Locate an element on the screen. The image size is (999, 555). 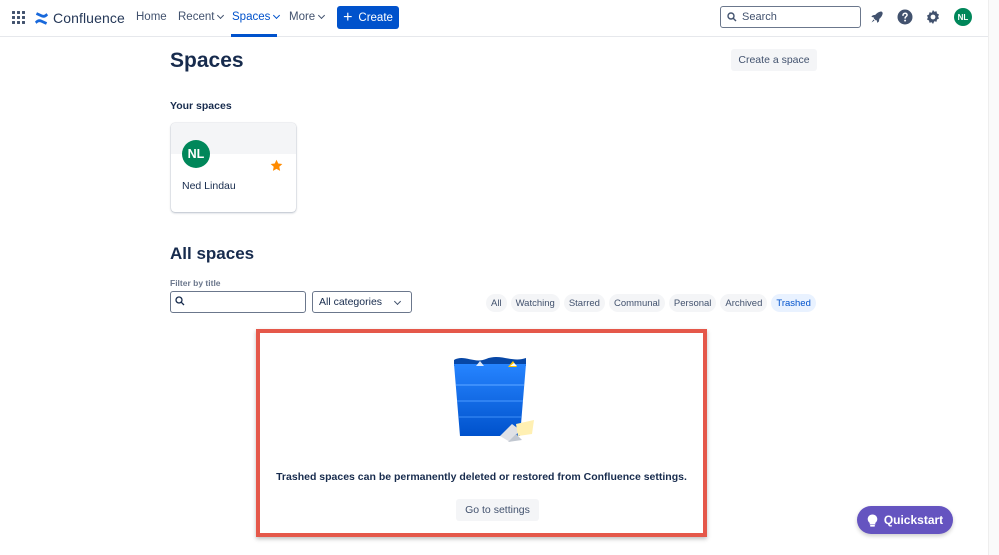
lightbulb-icon is located at coordinates (872, 520).